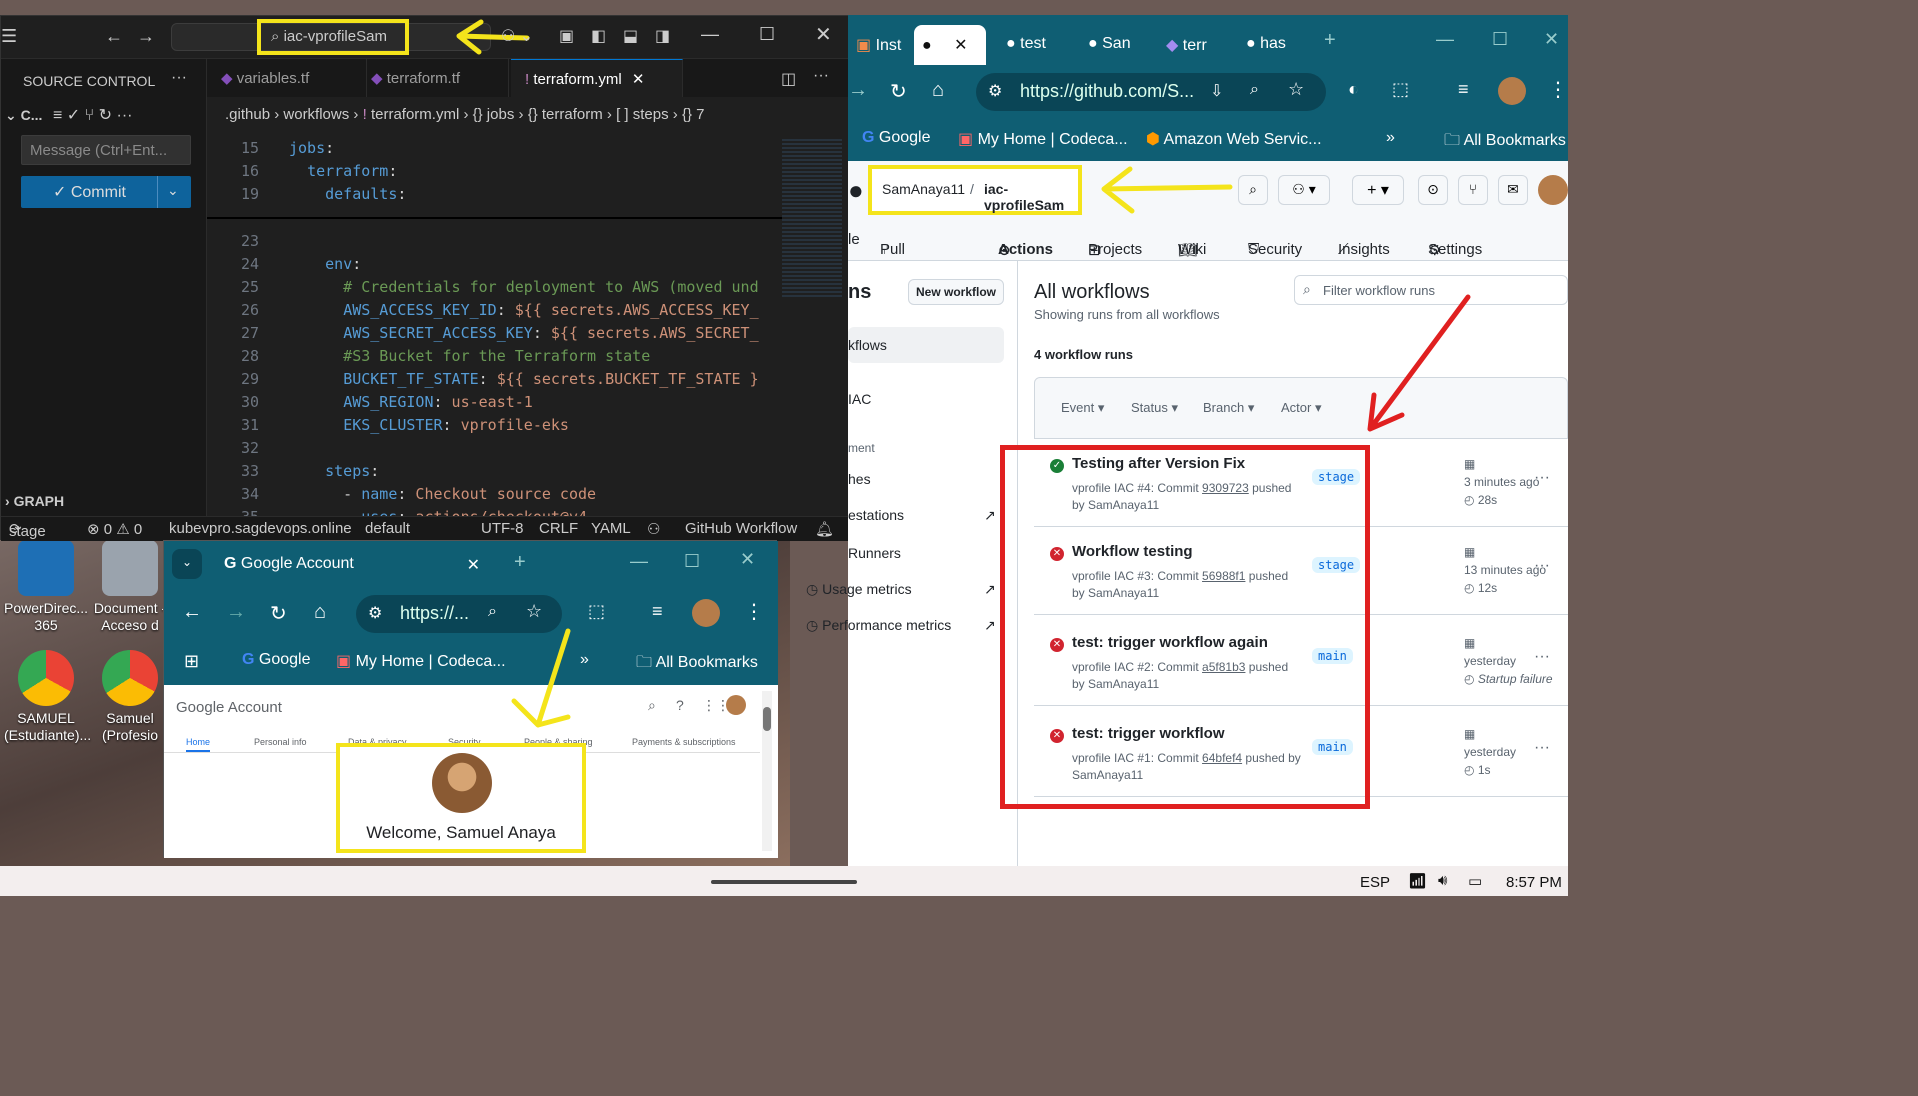 The height and width of the screenshot is (1096, 1918). What do you see at coordinates (494, 196) in the screenshot?
I see `code-line: 19 defaults:` at bounding box center [494, 196].